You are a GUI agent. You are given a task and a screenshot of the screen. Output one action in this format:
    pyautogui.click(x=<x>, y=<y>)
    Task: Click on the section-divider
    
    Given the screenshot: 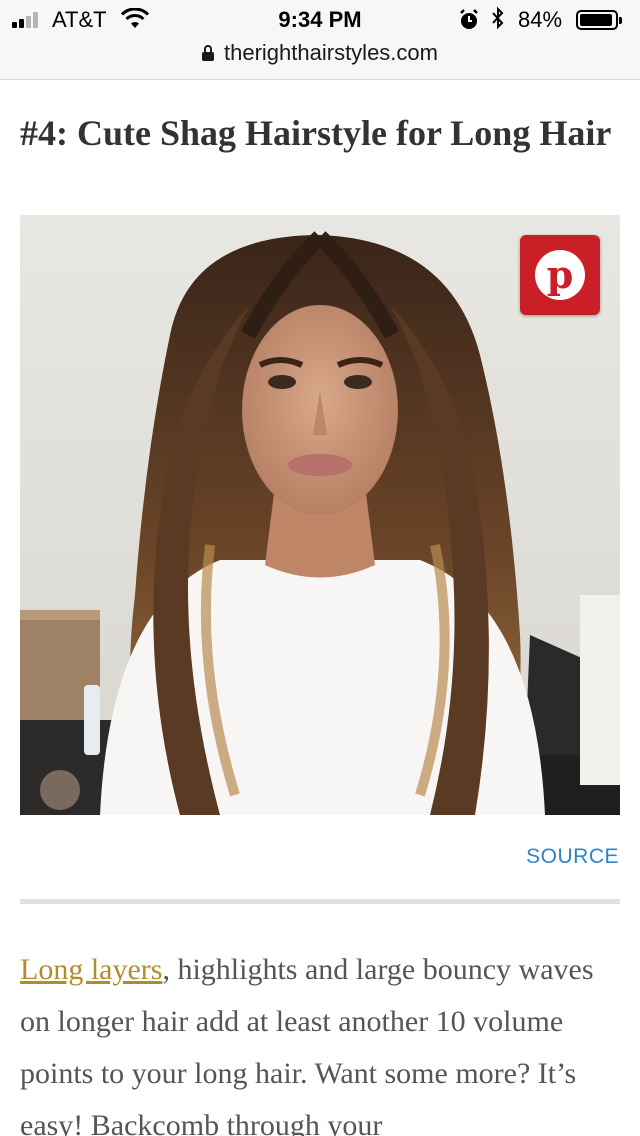 What is the action you would take?
    pyautogui.click(x=320, y=901)
    